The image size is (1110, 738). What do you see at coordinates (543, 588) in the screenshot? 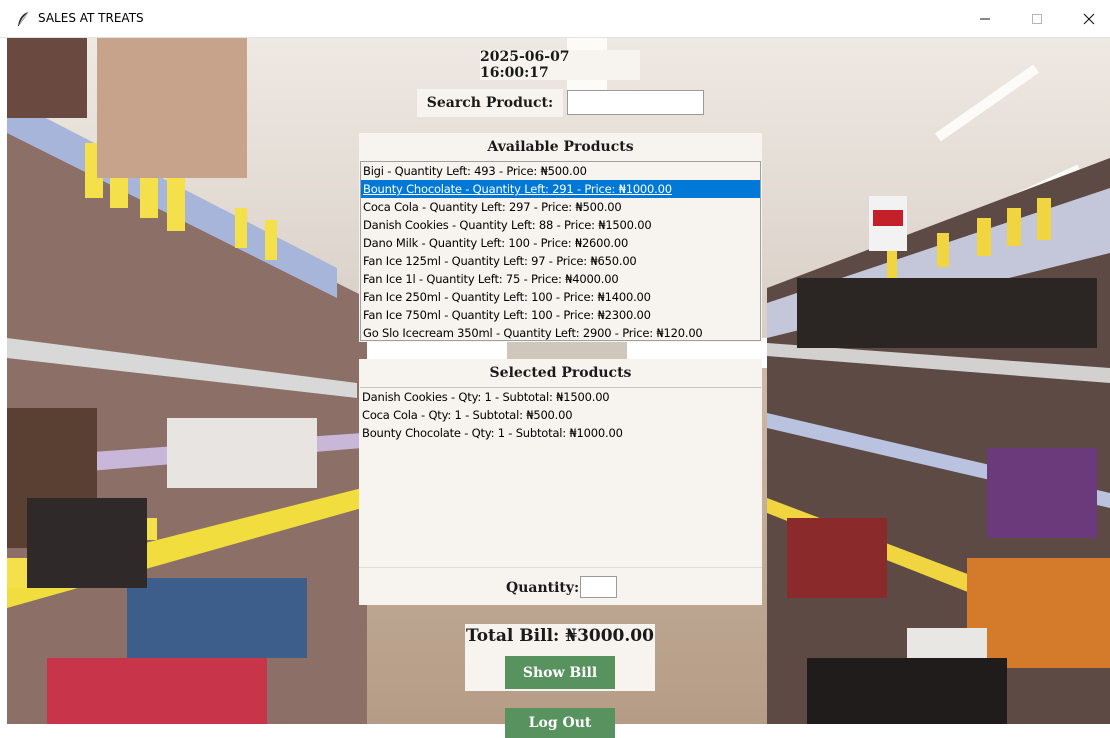
I see `quantity-label: Quantity:` at bounding box center [543, 588].